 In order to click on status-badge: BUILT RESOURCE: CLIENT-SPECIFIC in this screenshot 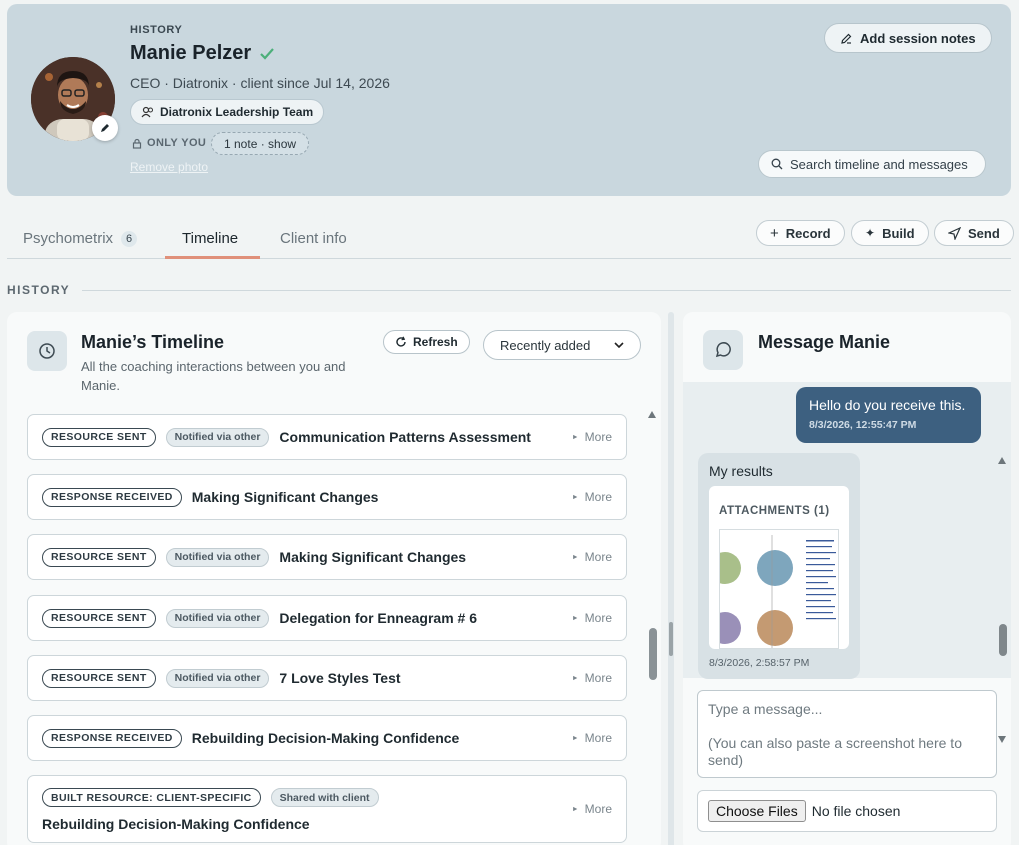, I will do `click(151, 797)`.